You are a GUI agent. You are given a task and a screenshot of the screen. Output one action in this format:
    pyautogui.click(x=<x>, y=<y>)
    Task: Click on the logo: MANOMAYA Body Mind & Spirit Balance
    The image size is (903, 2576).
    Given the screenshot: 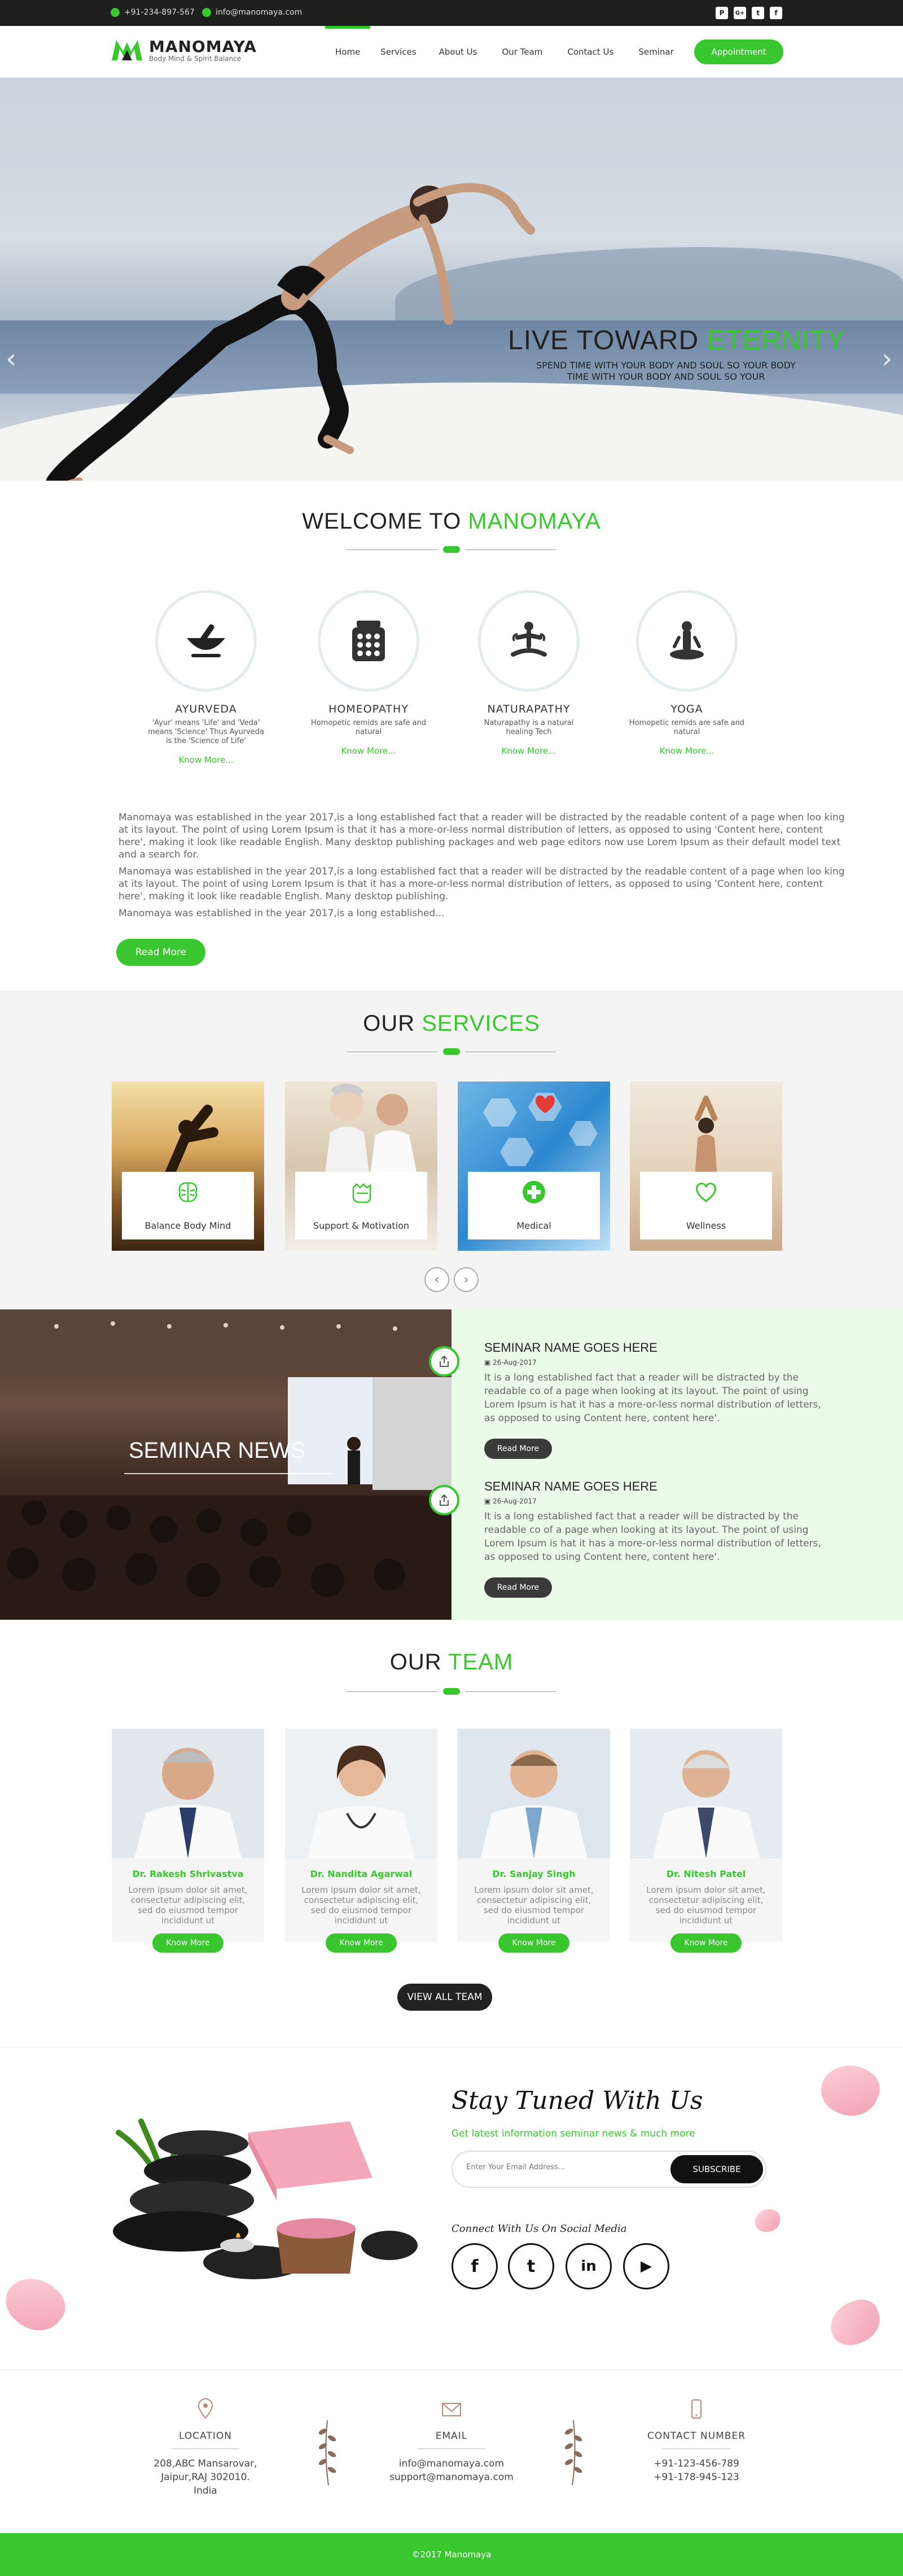 What is the action you would take?
    pyautogui.click(x=184, y=50)
    